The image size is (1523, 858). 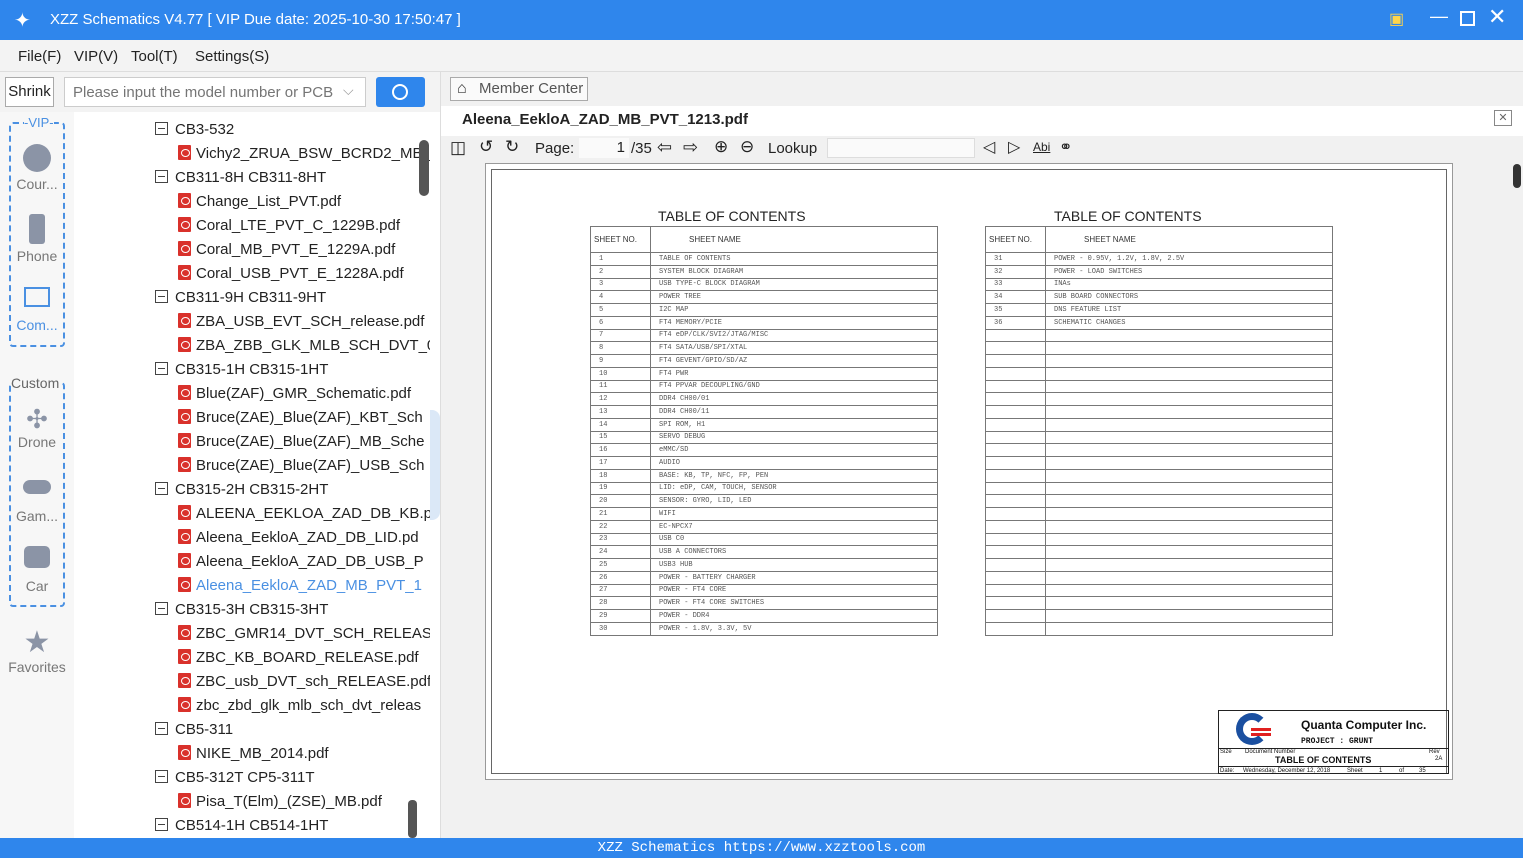 I want to click on tree-file: Blue(ZAF)_GMR_Schematic.pdf, so click(x=294, y=394).